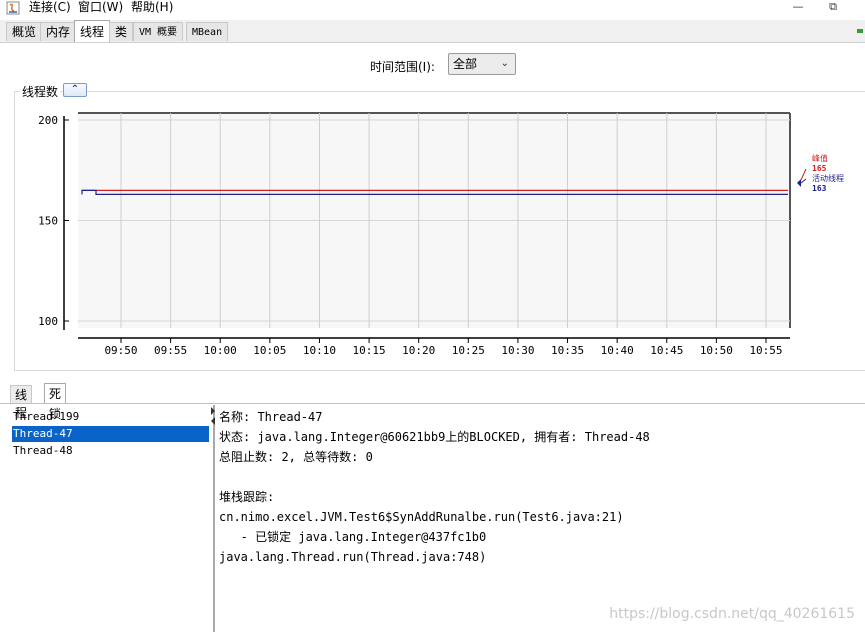  What do you see at coordinates (819, 168) in the screenshot?
I see `legend-peak-value: 165` at bounding box center [819, 168].